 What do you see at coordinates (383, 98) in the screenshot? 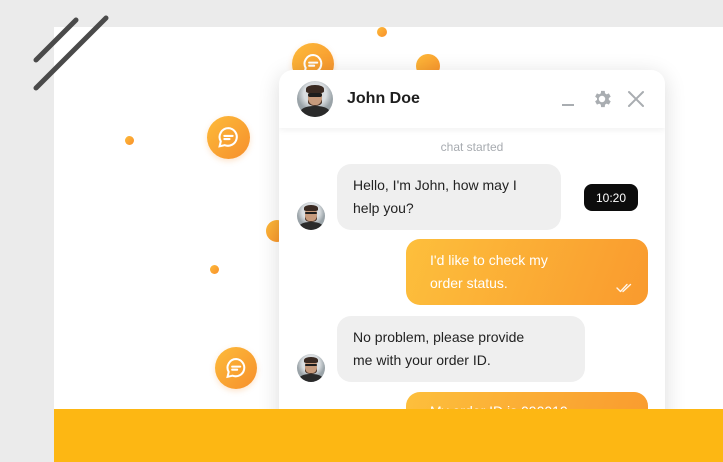
I see `agent-name: John Doe` at bounding box center [383, 98].